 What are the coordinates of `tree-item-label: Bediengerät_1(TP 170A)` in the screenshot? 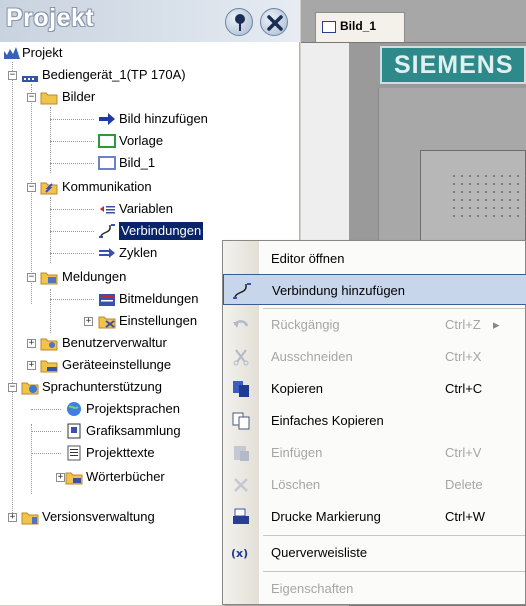 It's located at (114, 74).